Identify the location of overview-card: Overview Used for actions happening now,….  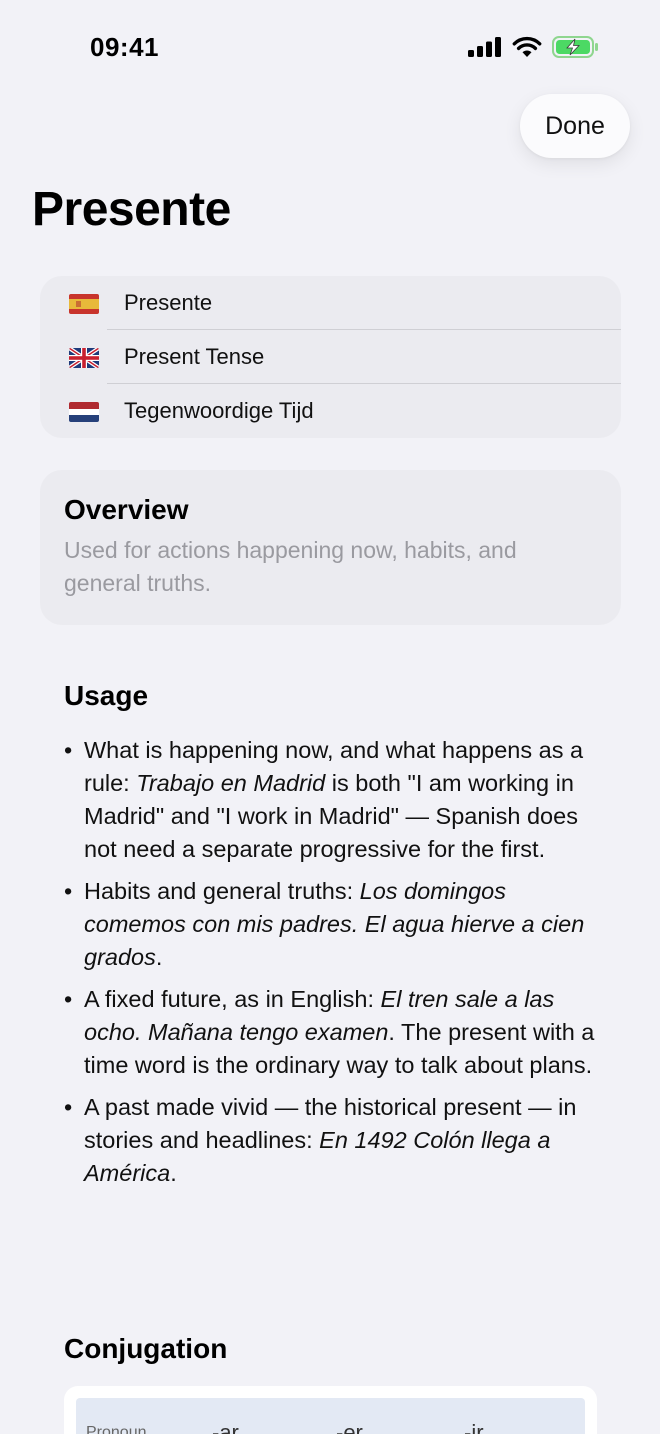
(330, 547).